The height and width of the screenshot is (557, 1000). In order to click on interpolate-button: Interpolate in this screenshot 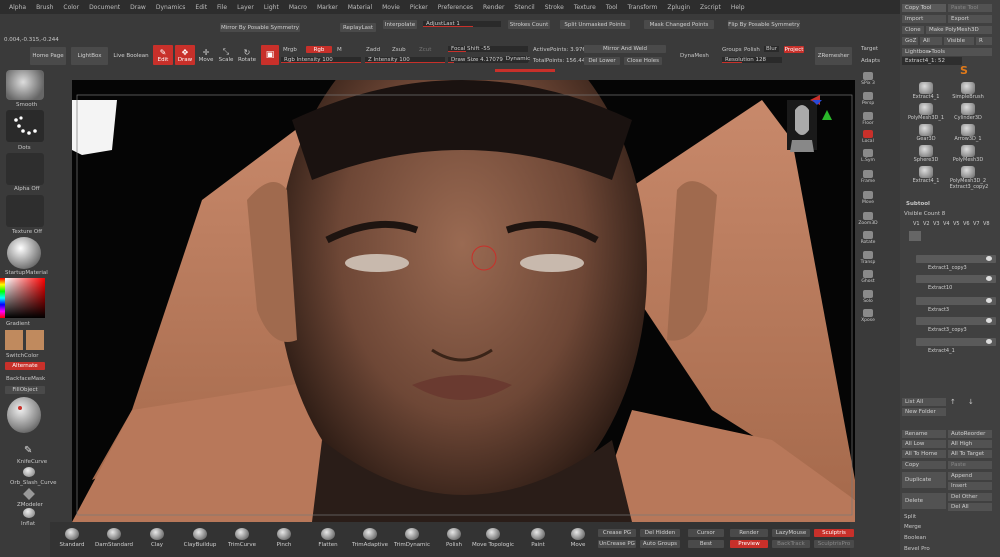, I will do `click(400, 24)`.